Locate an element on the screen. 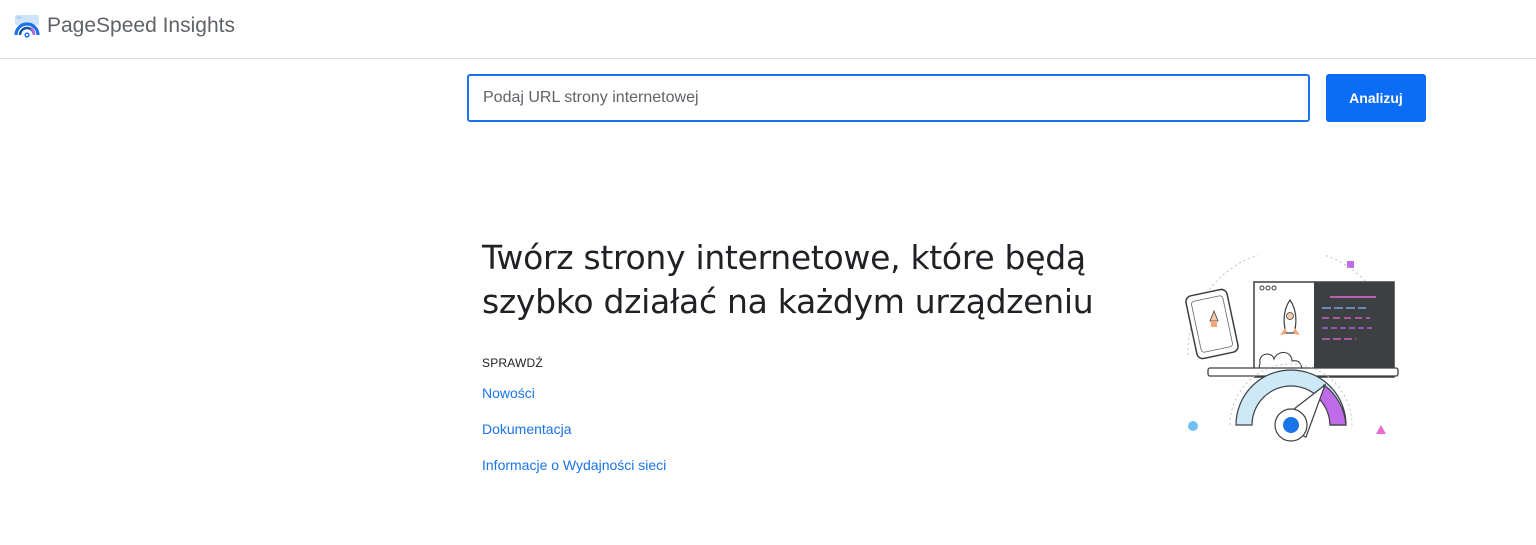 The height and width of the screenshot is (545, 1536). list-item: Nowości is located at coordinates (574, 402).